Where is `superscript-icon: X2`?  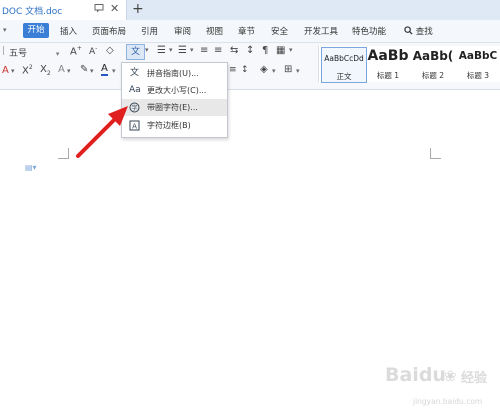 superscript-icon: X2 is located at coordinates (27, 70).